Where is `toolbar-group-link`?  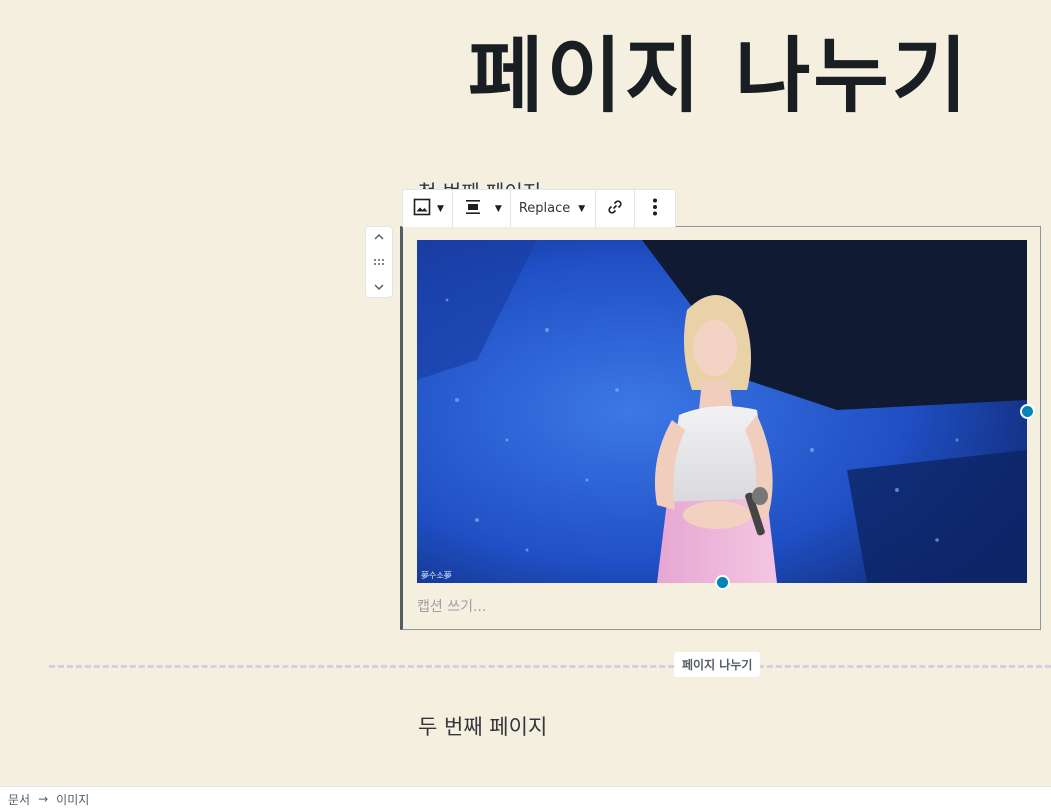
toolbar-group-link is located at coordinates (616, 208).